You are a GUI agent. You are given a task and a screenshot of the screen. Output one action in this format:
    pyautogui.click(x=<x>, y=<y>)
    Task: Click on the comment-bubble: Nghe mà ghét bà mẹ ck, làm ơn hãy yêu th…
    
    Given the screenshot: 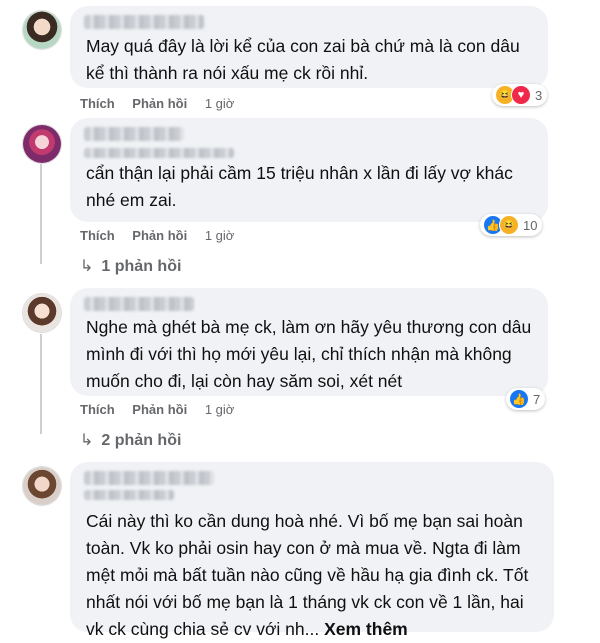 What is the action you would take?
    pyautogui.click(x=309, y=342)
    